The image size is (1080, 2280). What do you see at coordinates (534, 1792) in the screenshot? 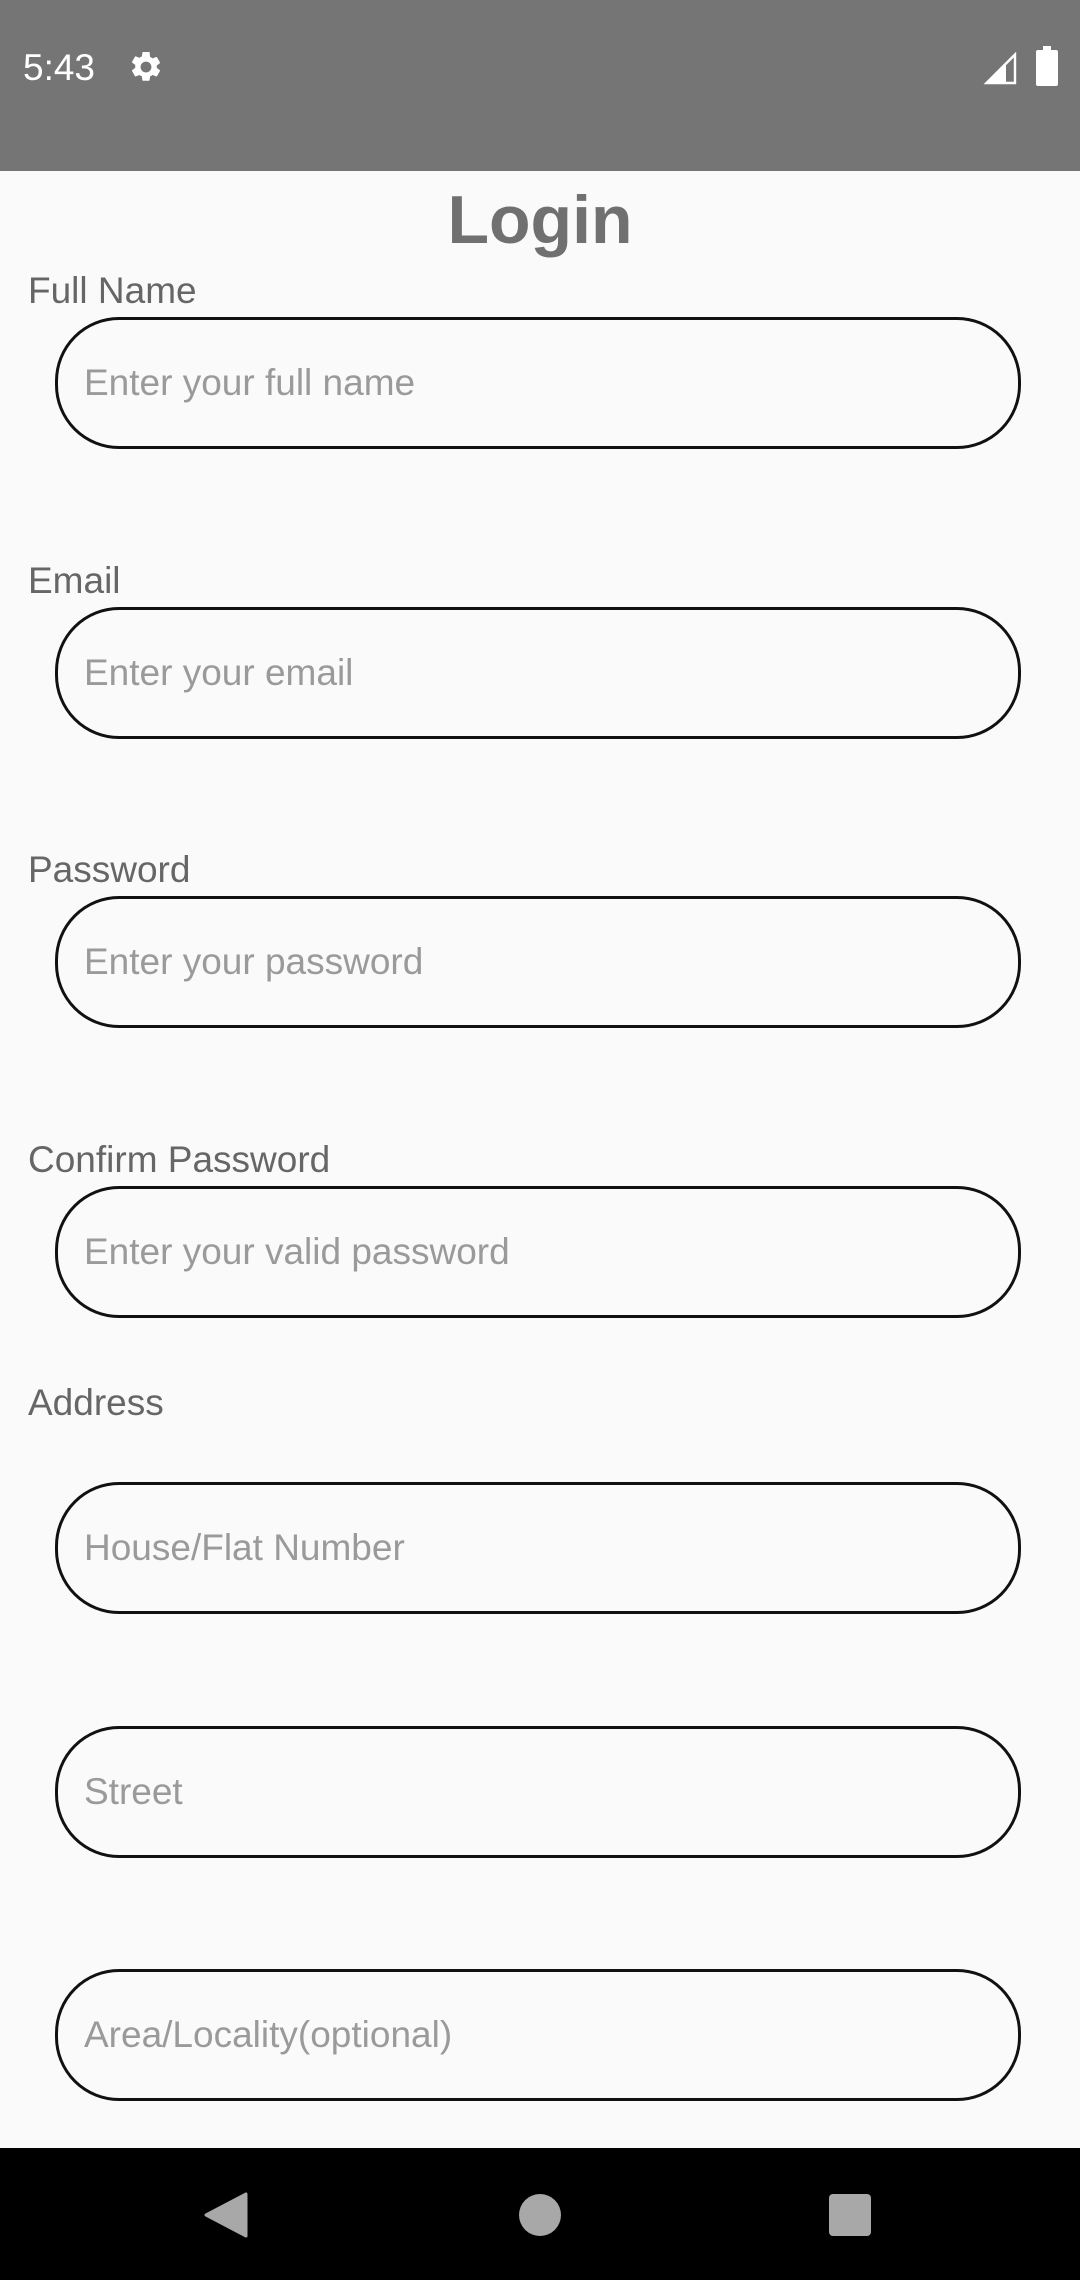
I see `street-input` at bounding box center [534, 1792].